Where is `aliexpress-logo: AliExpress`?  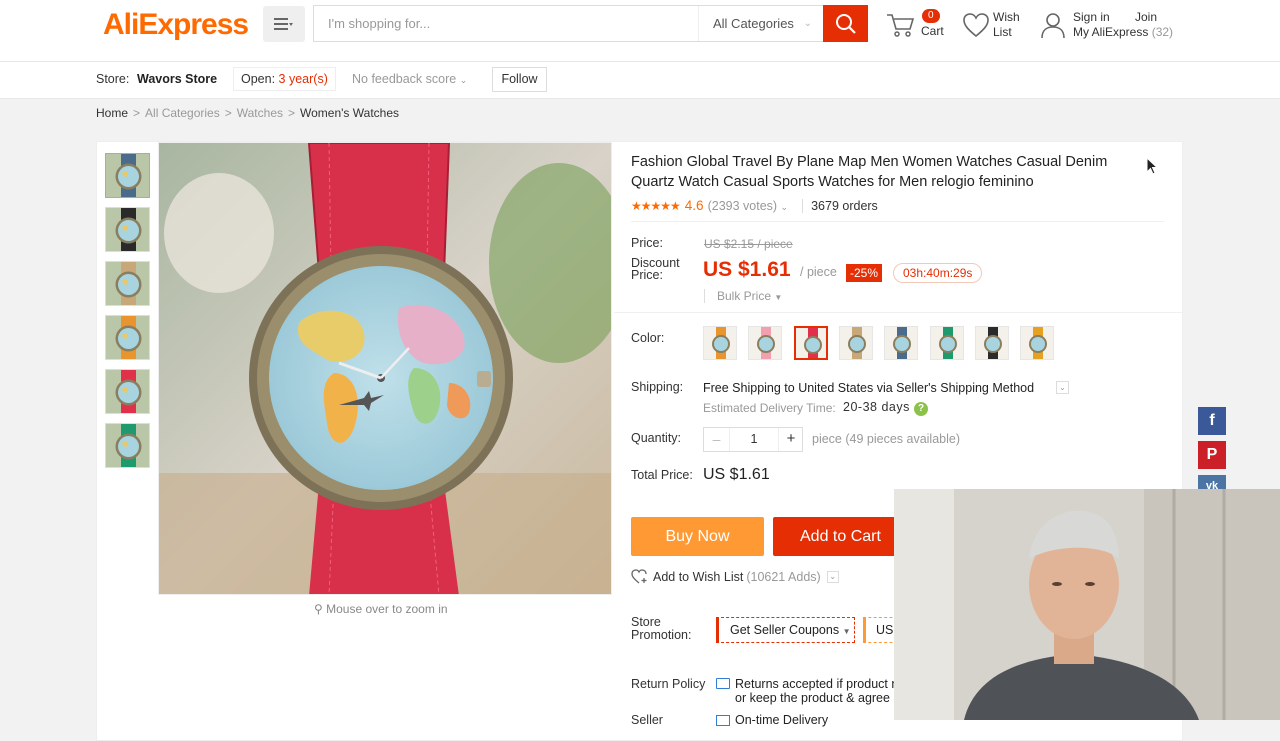
aliexpress-logo: AliExpress is located at coordinates (176, 25).